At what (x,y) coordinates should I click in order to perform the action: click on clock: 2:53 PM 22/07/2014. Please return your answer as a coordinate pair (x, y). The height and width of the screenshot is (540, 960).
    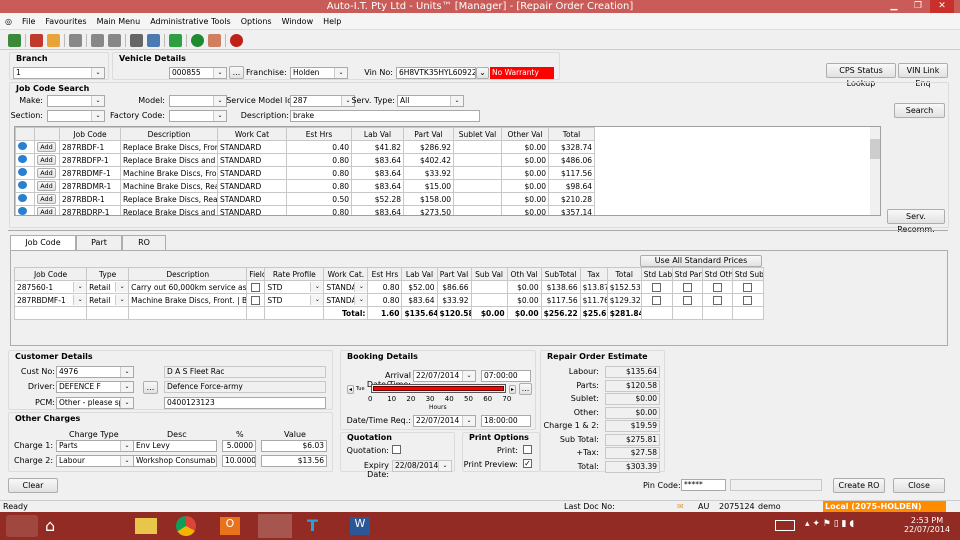
    Looking at the image, I should click on (927, 525).